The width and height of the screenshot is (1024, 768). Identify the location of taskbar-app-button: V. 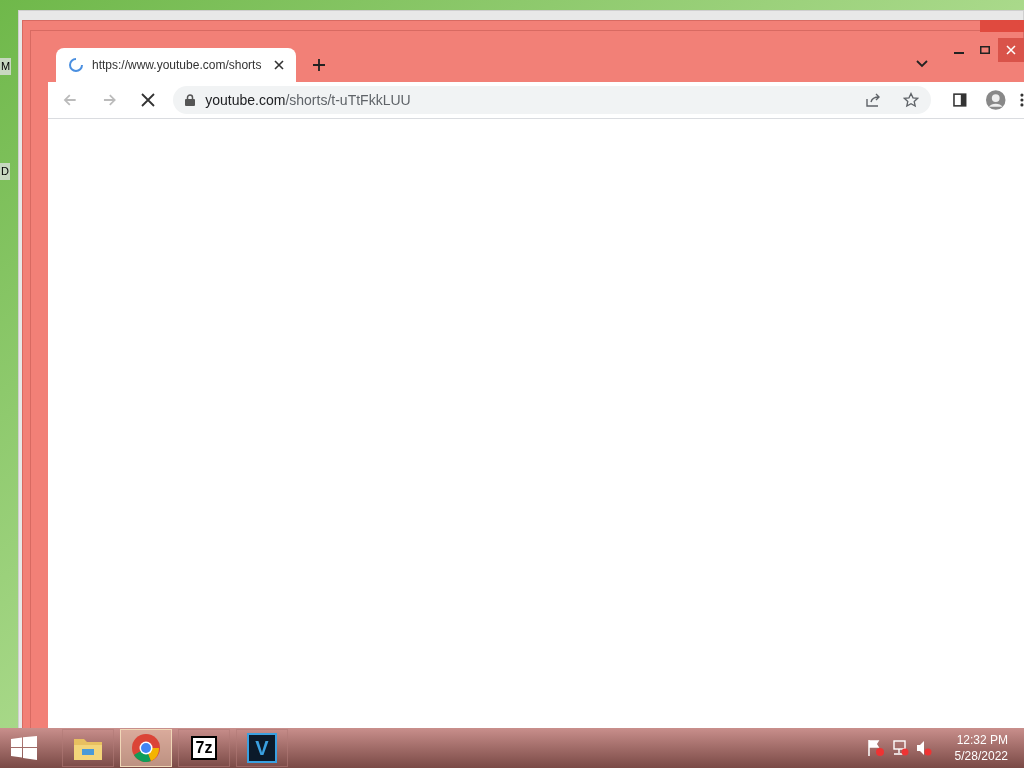
(262, 748).